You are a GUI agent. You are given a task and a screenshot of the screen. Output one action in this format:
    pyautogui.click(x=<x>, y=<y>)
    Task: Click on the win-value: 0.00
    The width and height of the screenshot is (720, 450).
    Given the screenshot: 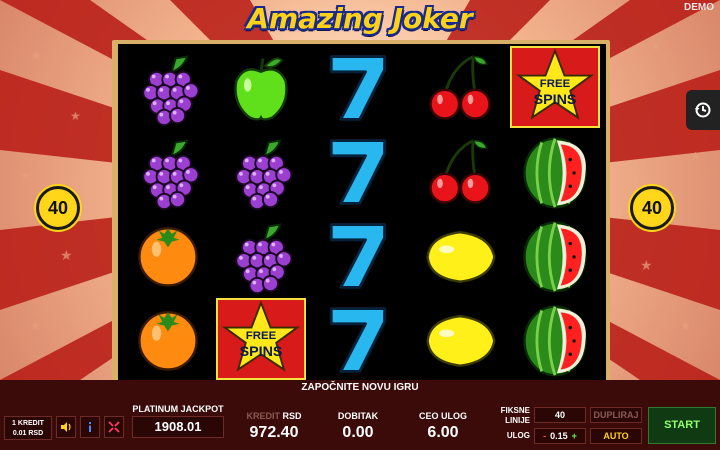 What is the action you would take?
    pyautogui.click(x=358, y=432)
    